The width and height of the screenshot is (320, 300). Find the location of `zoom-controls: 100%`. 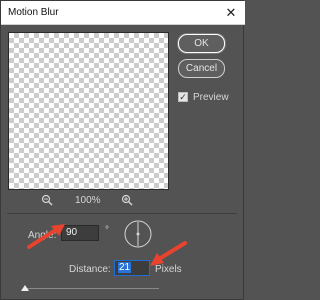

zoom-controls: 100% is located at coordinates (89, 201).